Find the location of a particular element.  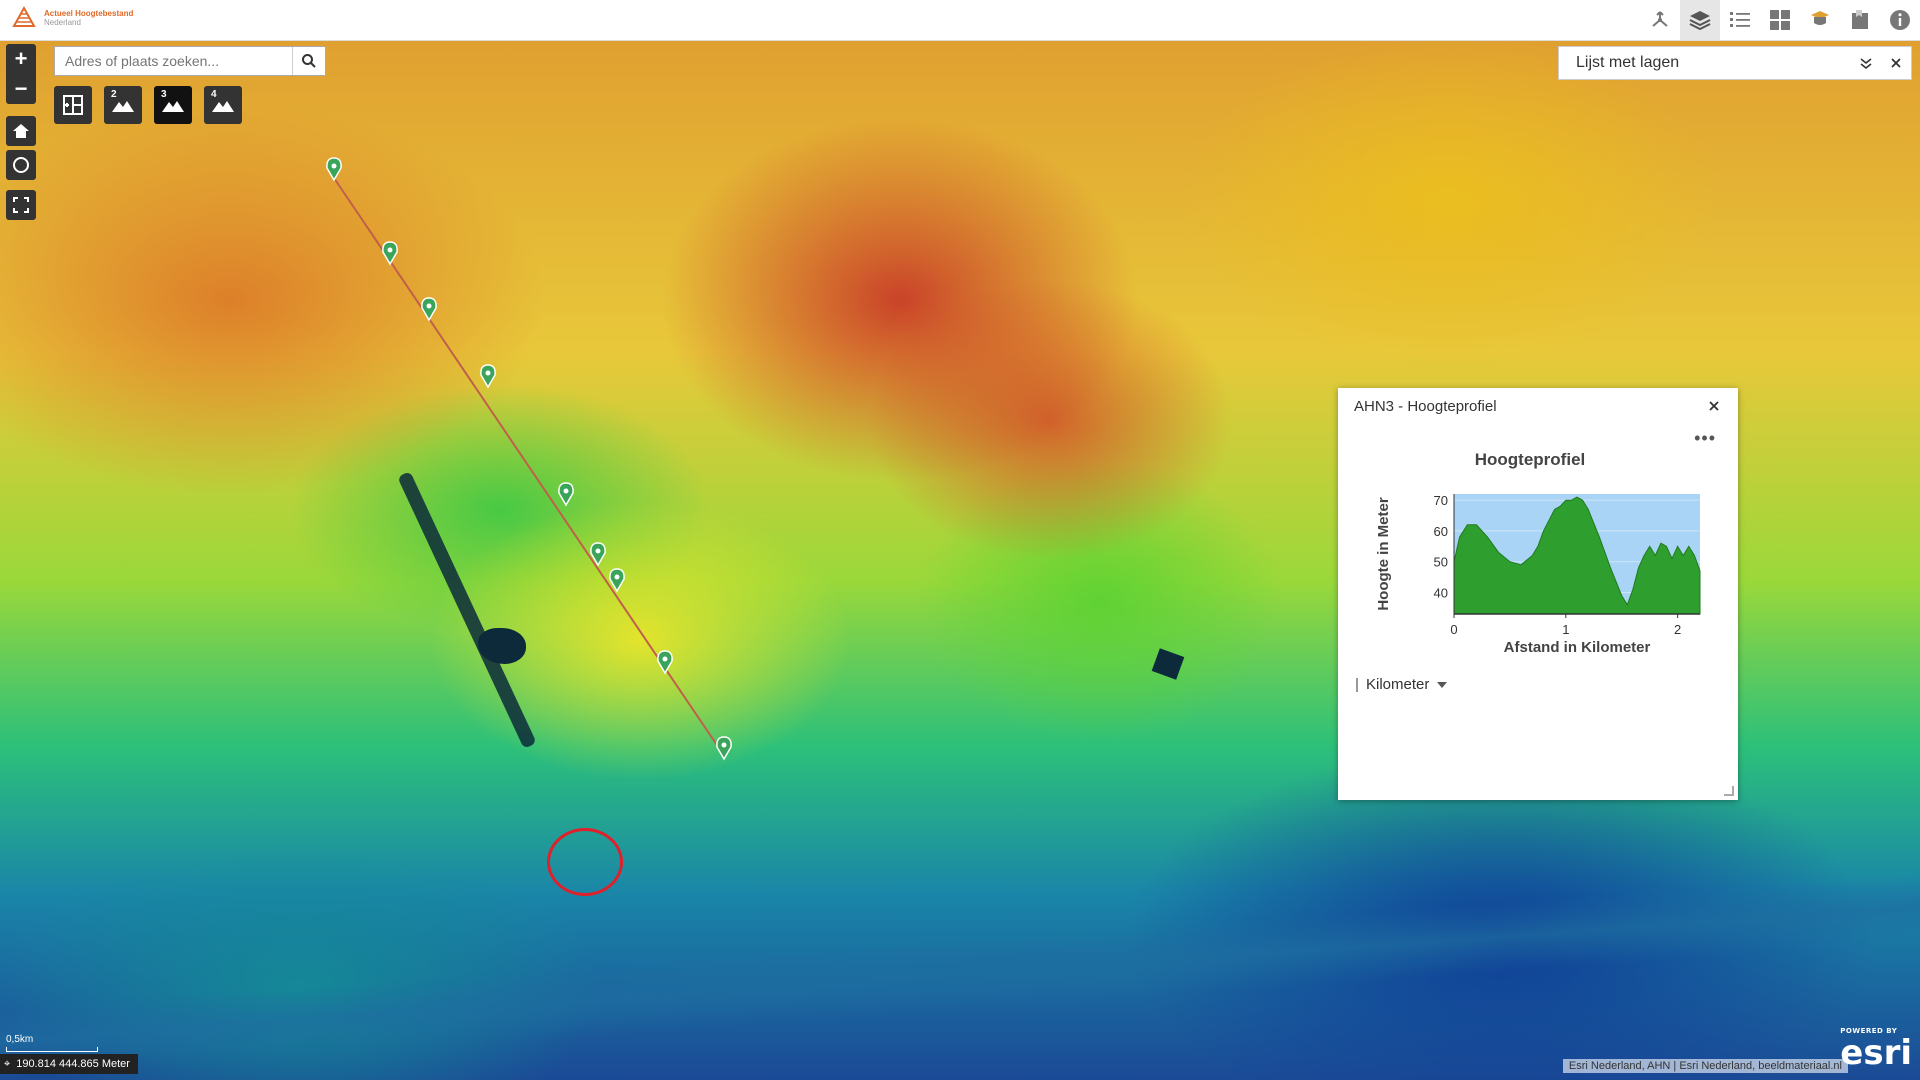

chart-title: Hoogteprofiel is located at coordinates (1530, 459).